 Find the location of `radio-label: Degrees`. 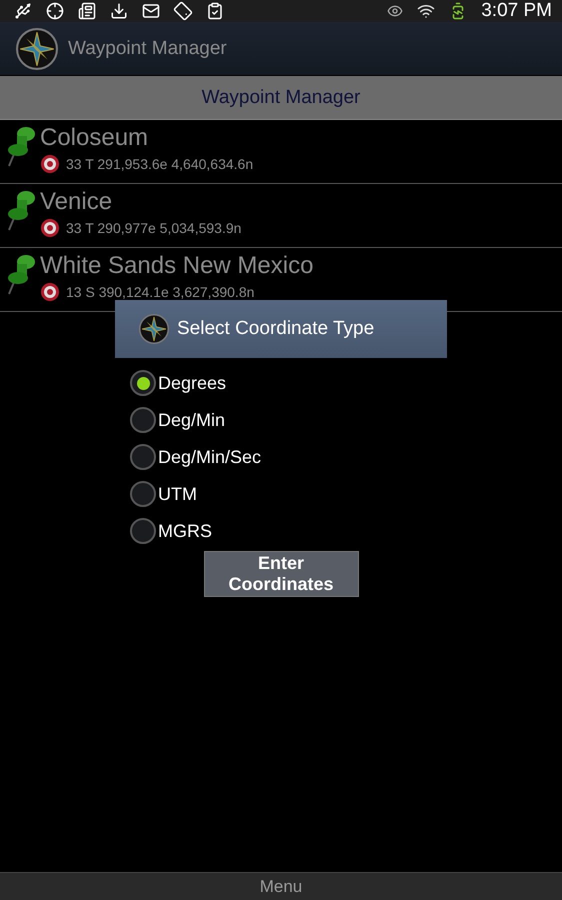

radio-label: Degrees is located at coordinates (192, 383).